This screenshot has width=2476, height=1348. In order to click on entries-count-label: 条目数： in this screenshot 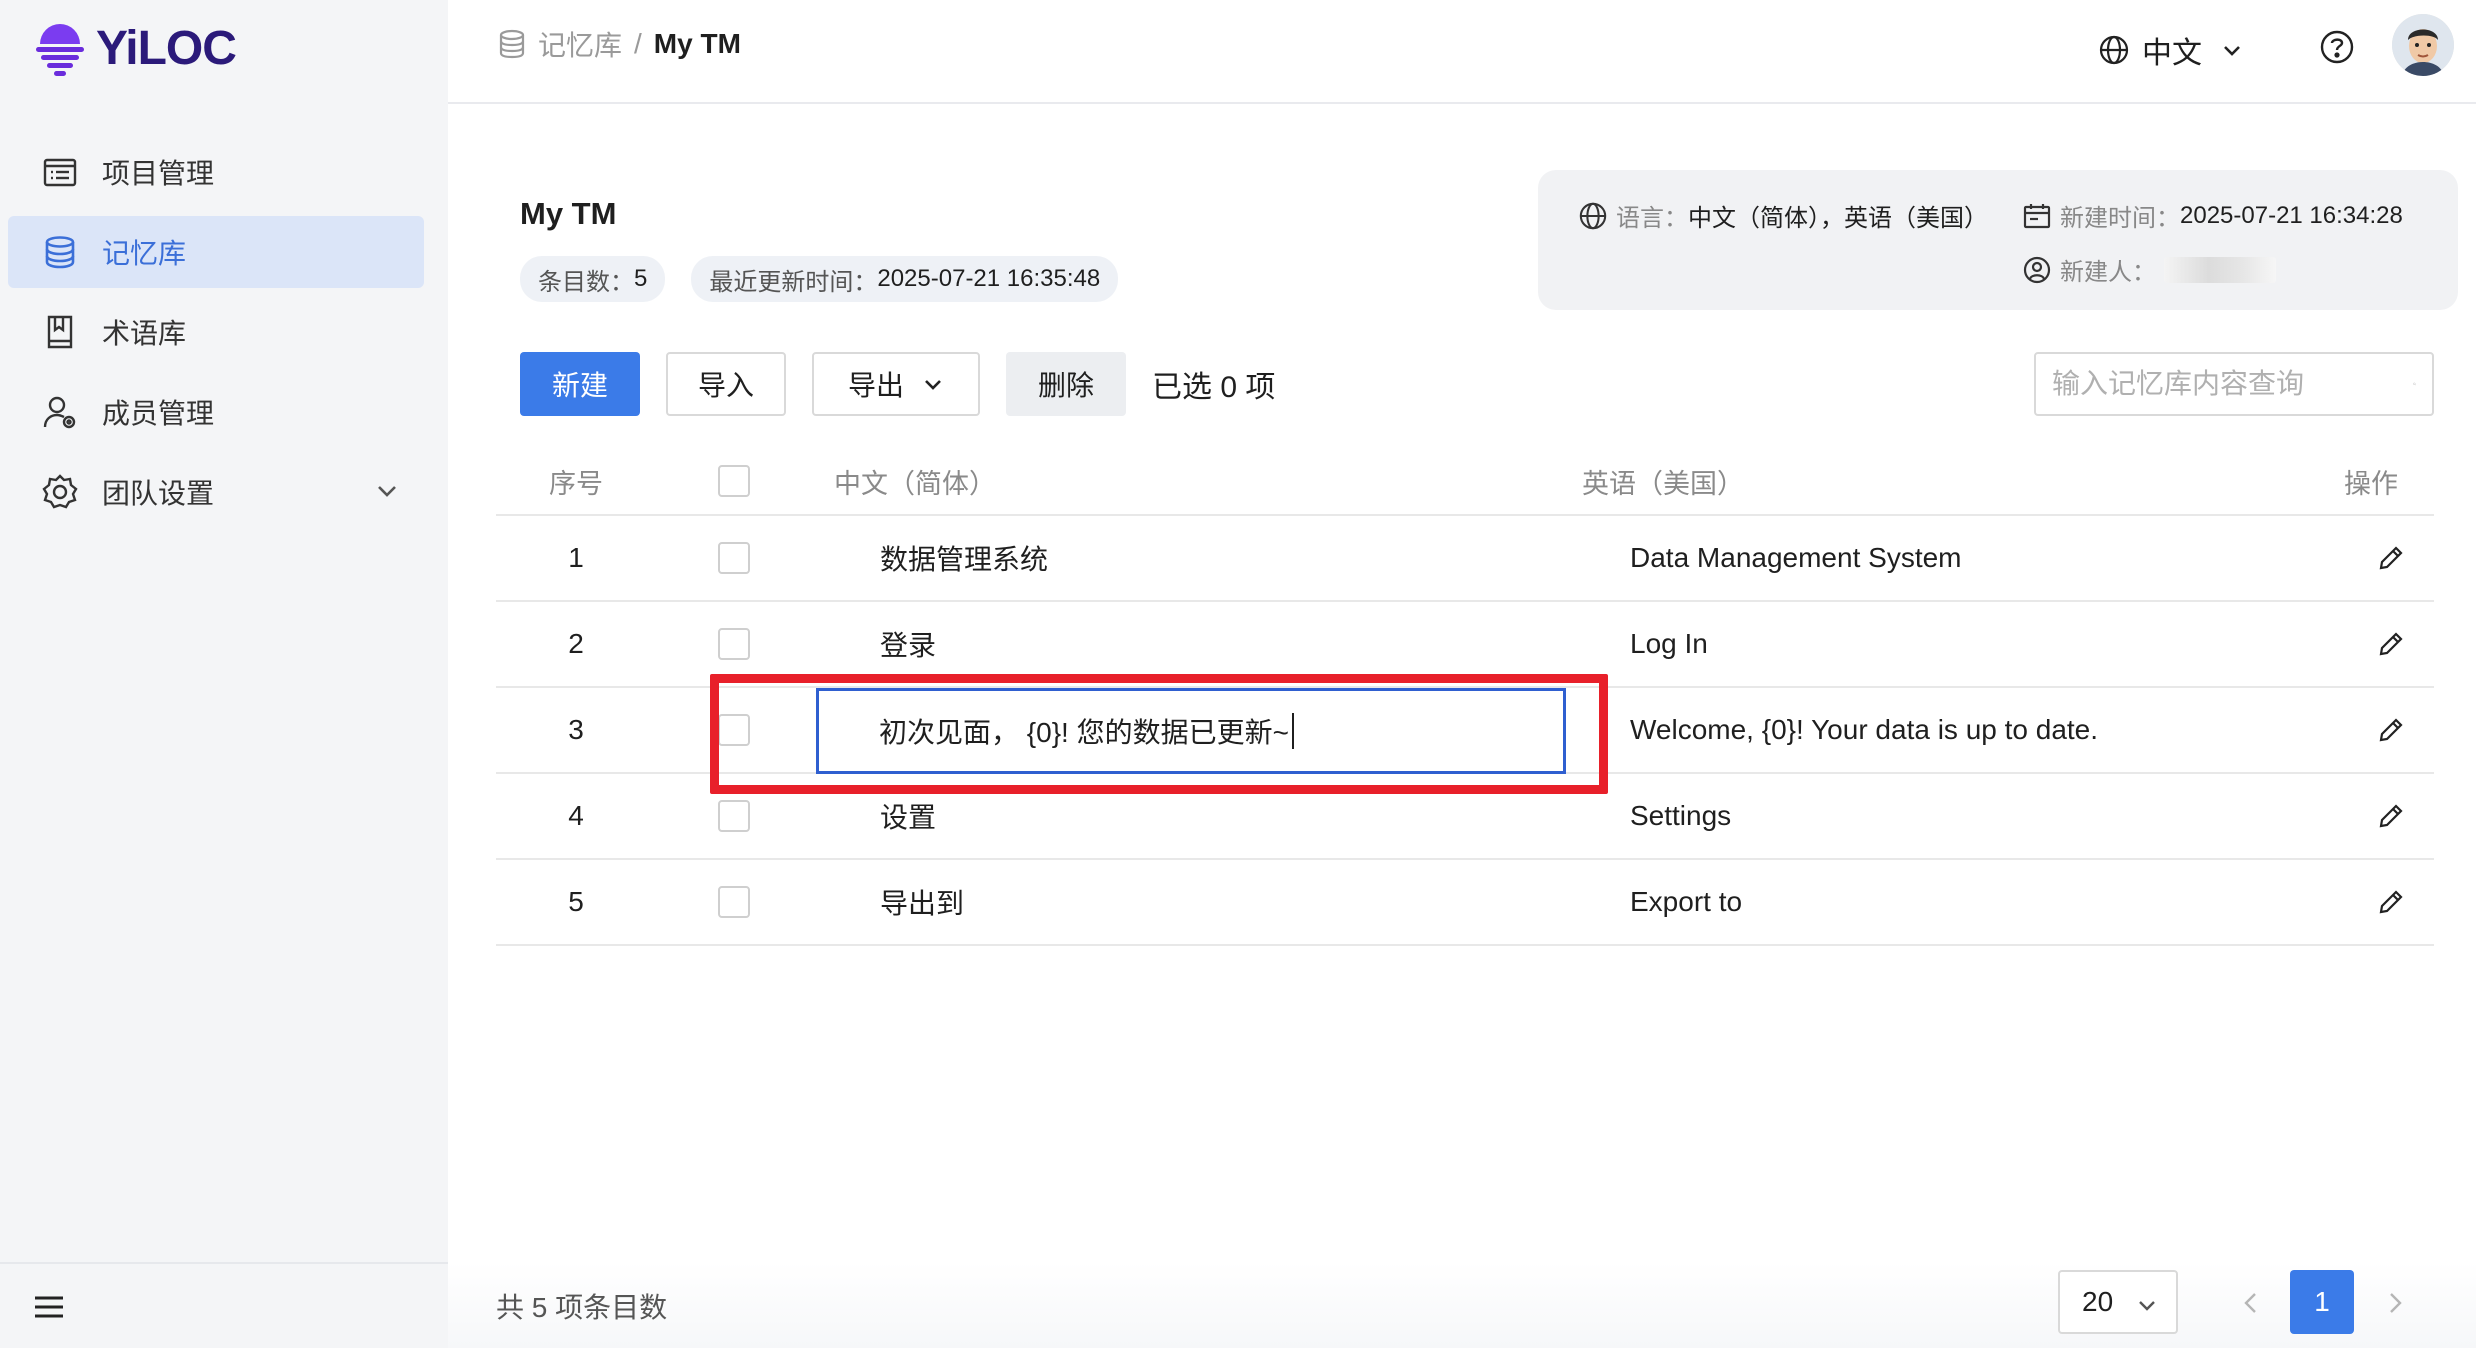, I will do `click(586, 282)`.